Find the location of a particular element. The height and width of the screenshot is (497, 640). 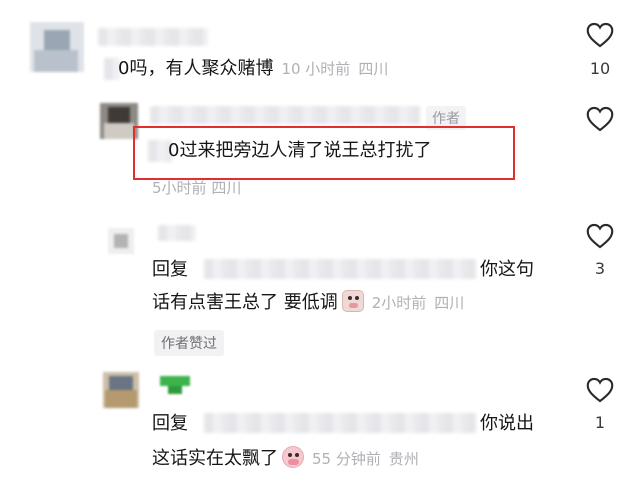

like-count: 1 is located at coordinates (600, 422).